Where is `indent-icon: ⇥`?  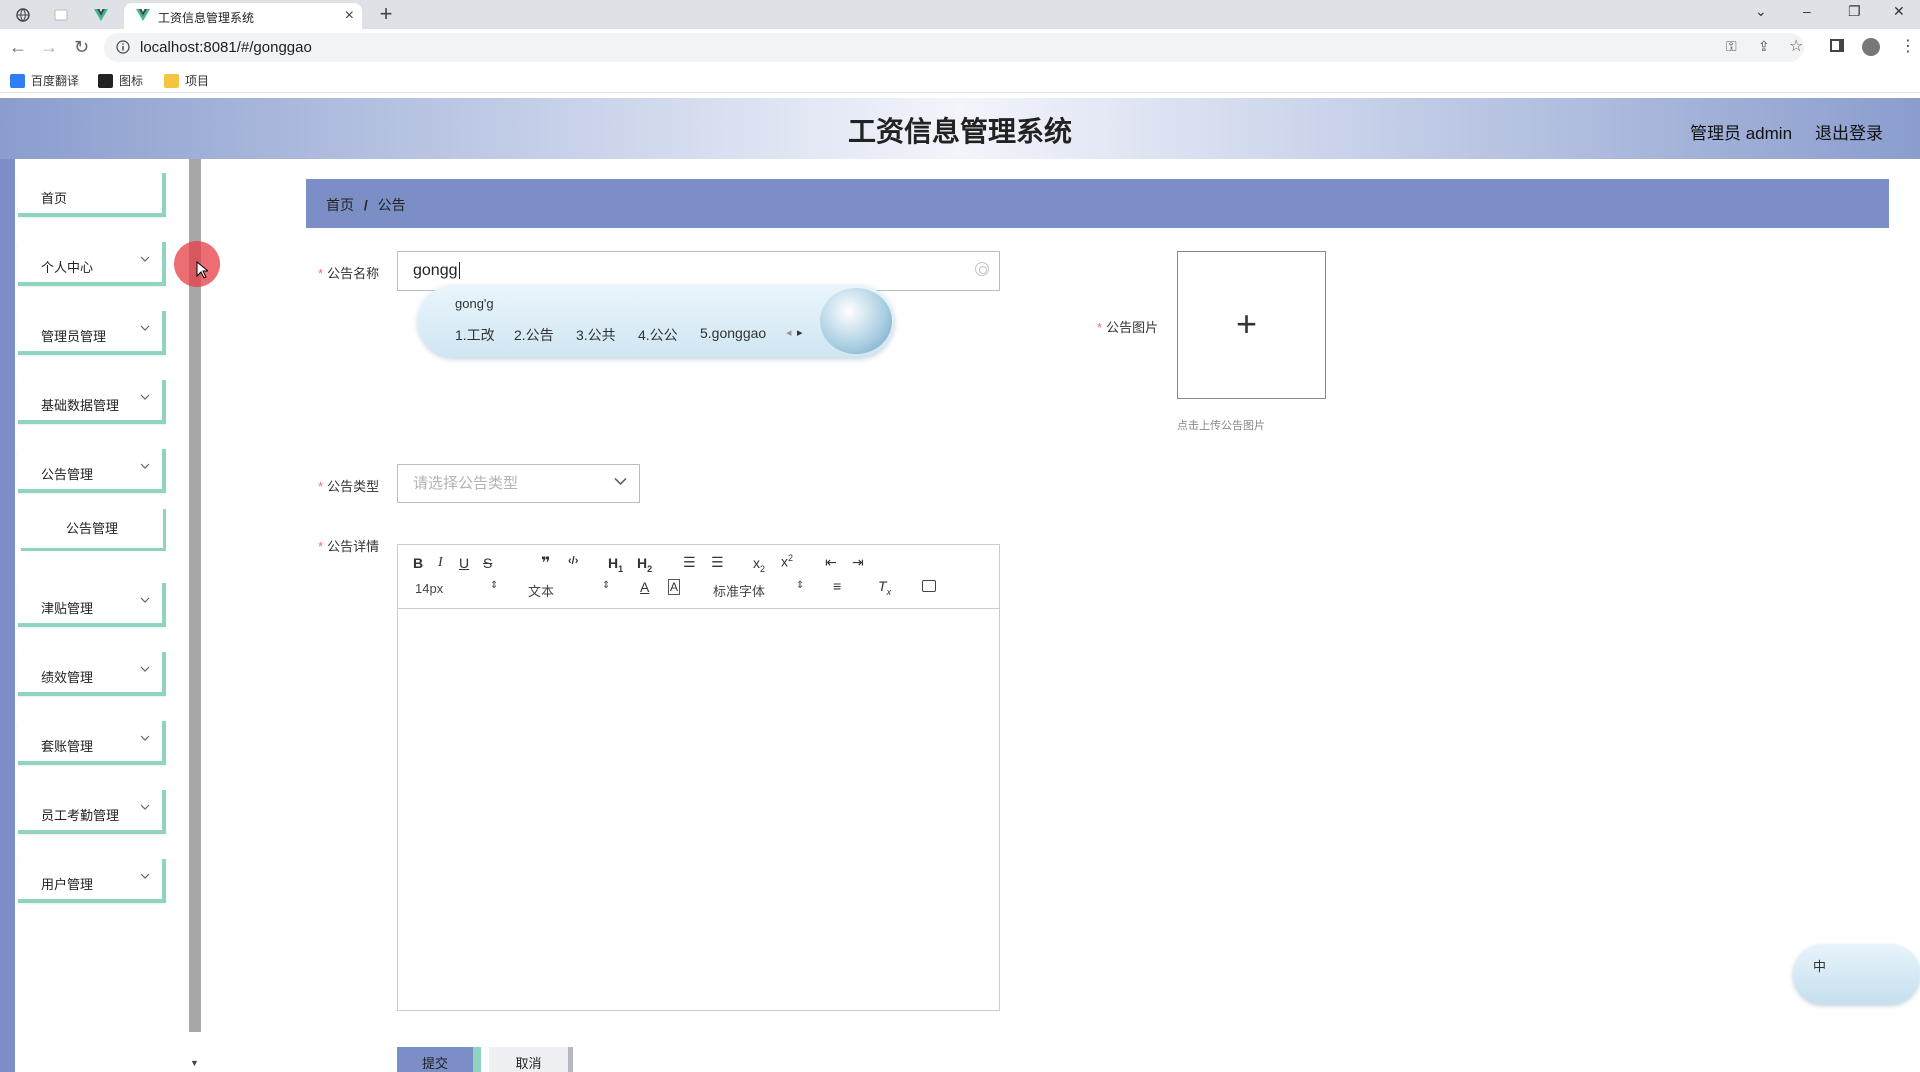 indent-icon: ⇥ is located at coordinates (858, 562).